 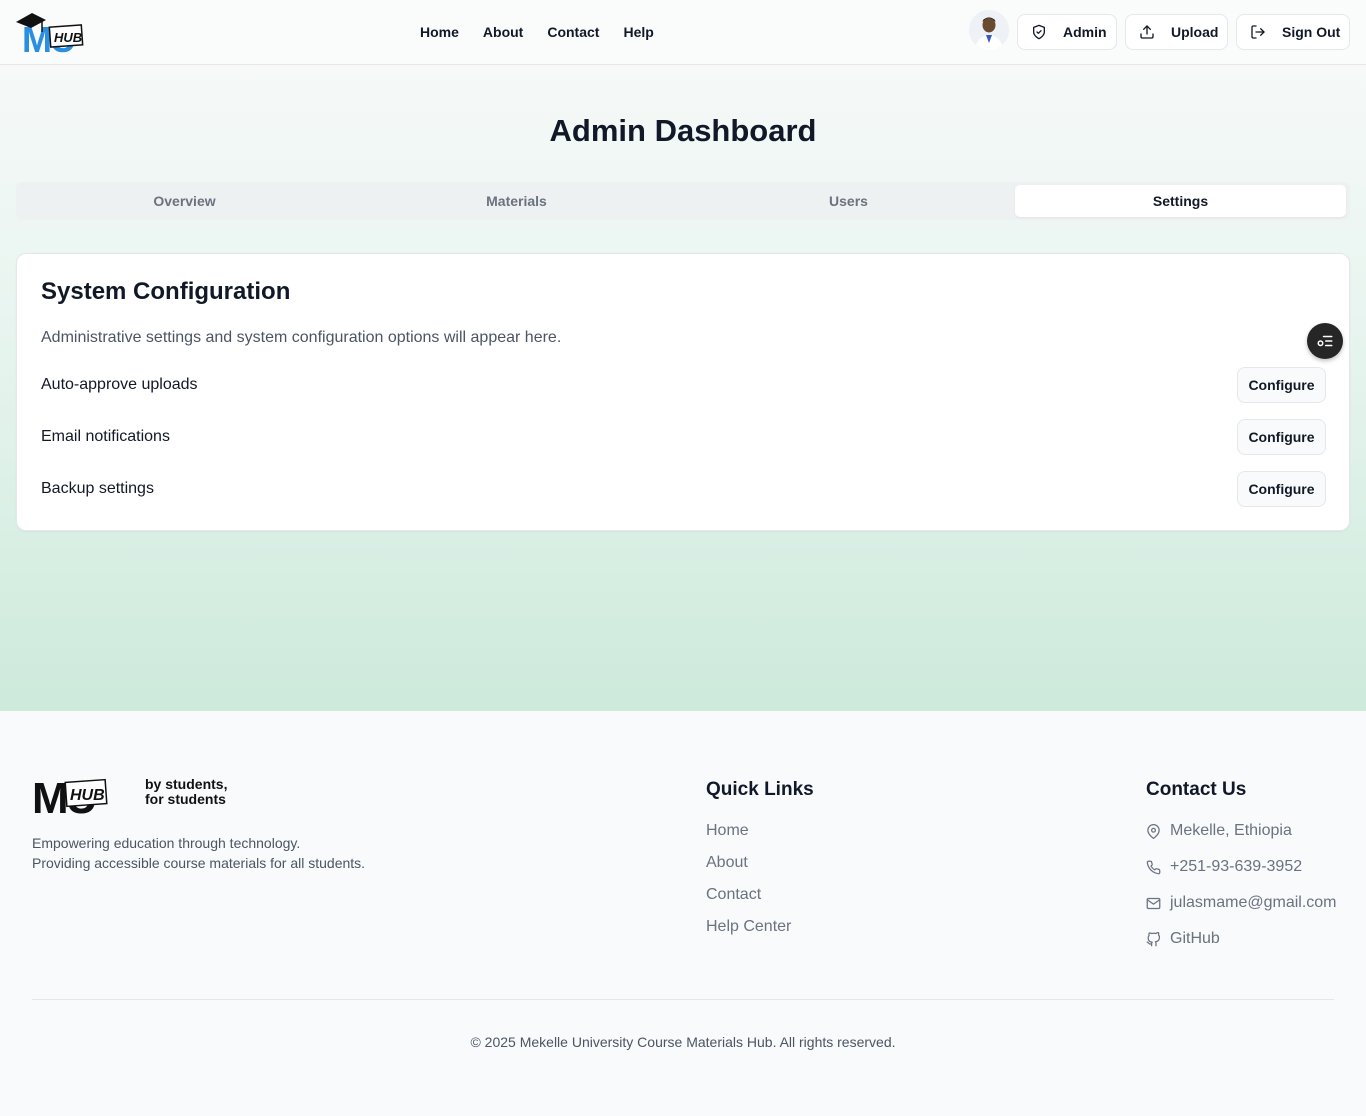 I want to click on contact-github: GitHub, so click(x=1183, y=939).